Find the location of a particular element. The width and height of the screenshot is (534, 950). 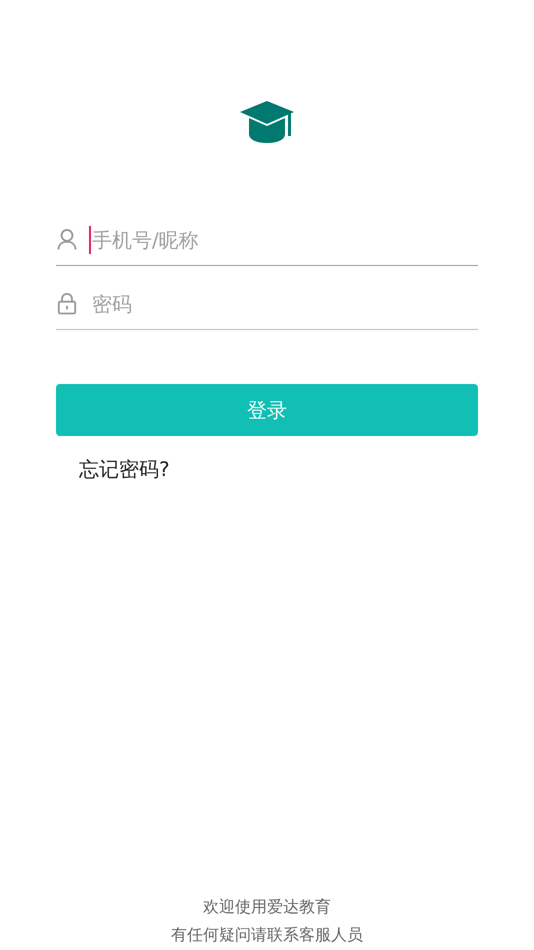

lock-icon is located at coordinates (67, 303).